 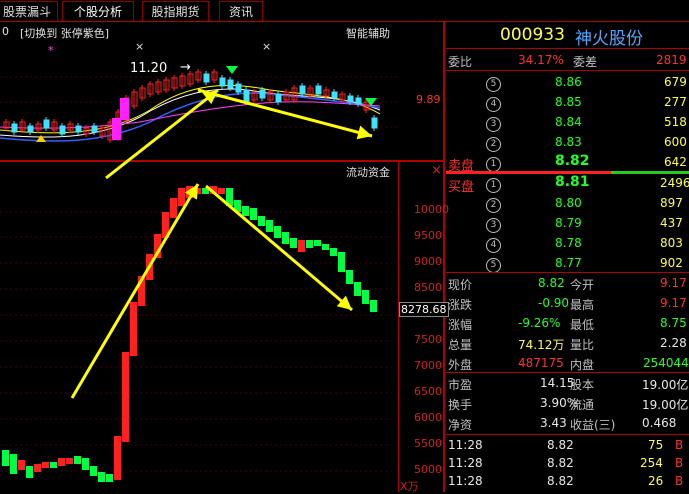 I want to click on tick-volume: 254, so click(x=651, y=463).